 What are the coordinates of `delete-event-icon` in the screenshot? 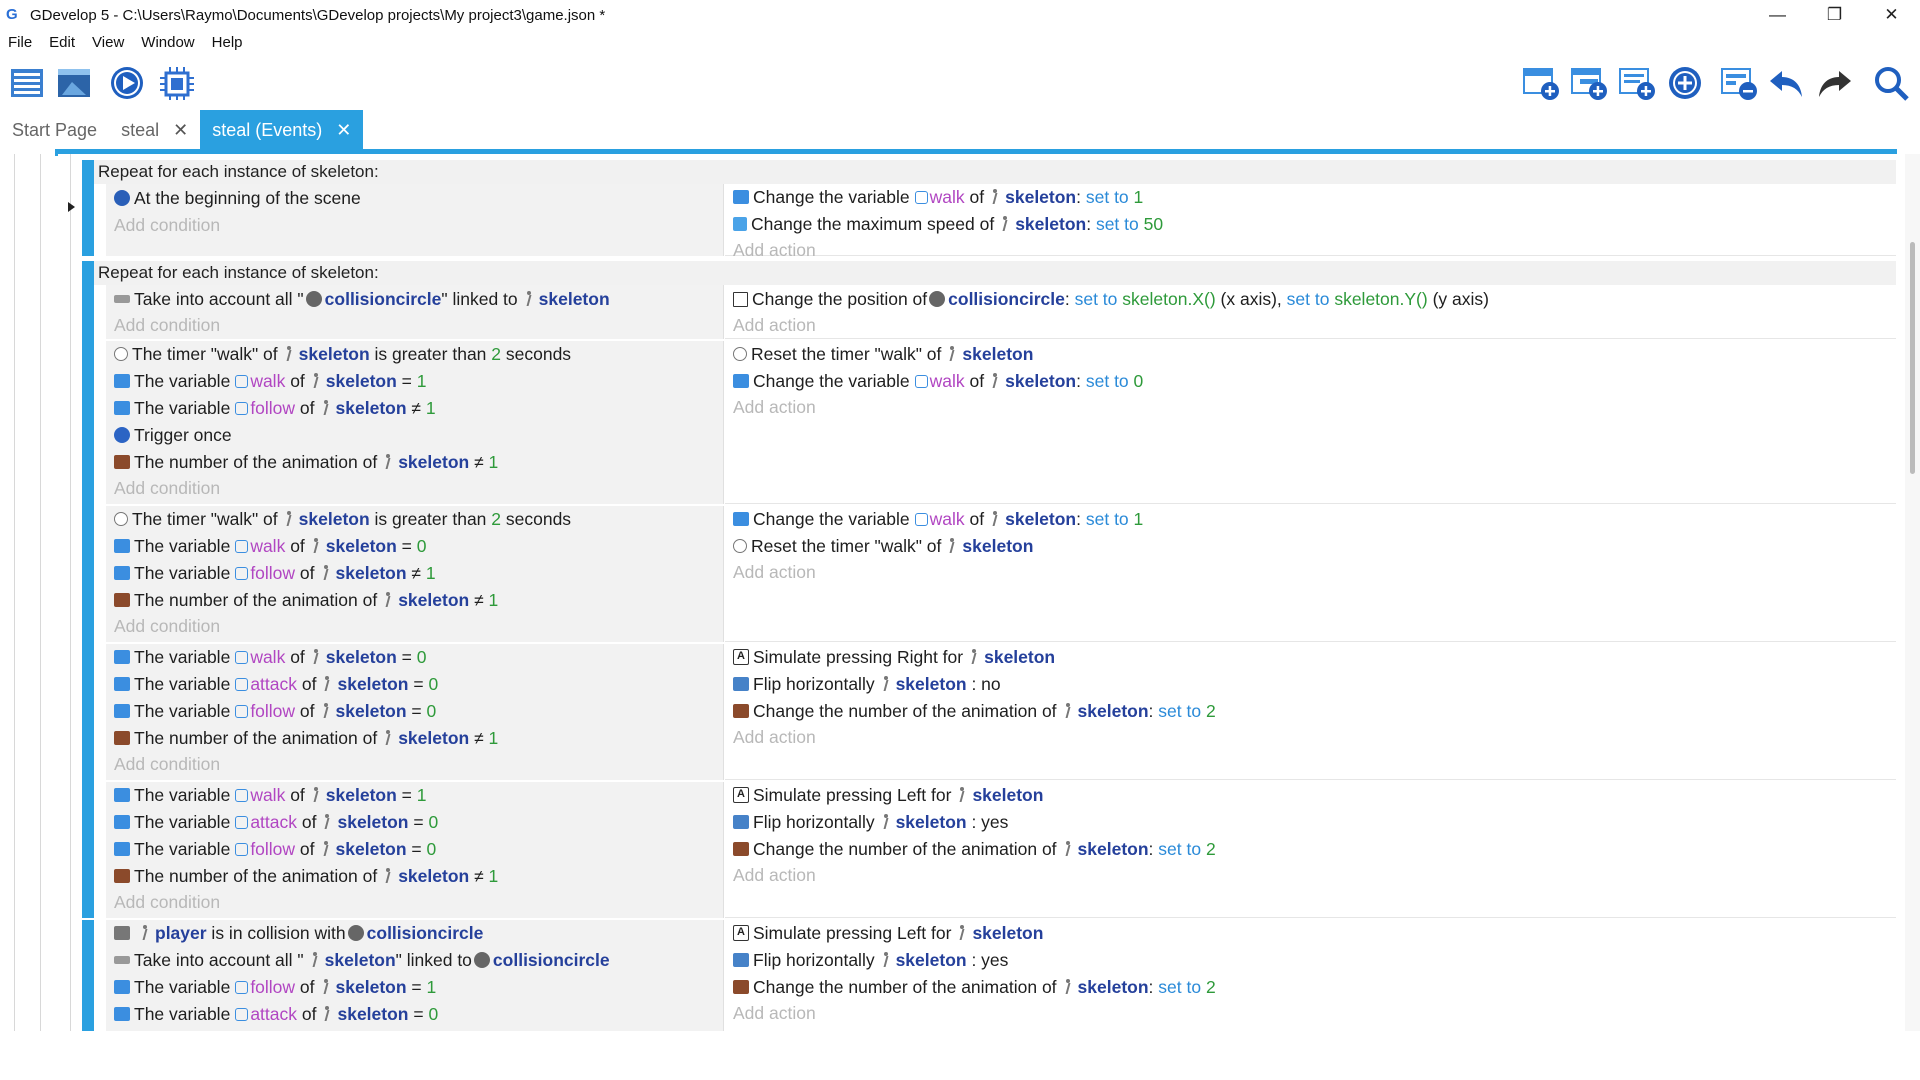 It's located at (1739, 83).